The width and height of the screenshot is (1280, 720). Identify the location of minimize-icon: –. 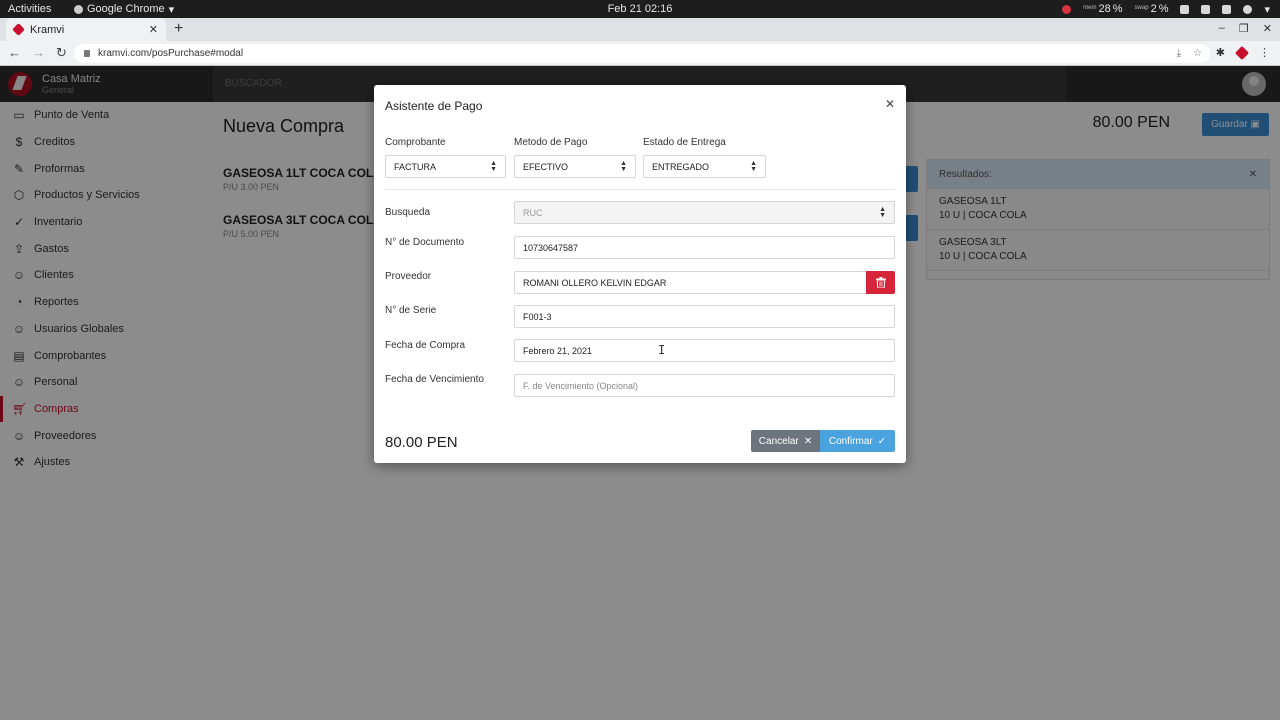
(1222, 28).